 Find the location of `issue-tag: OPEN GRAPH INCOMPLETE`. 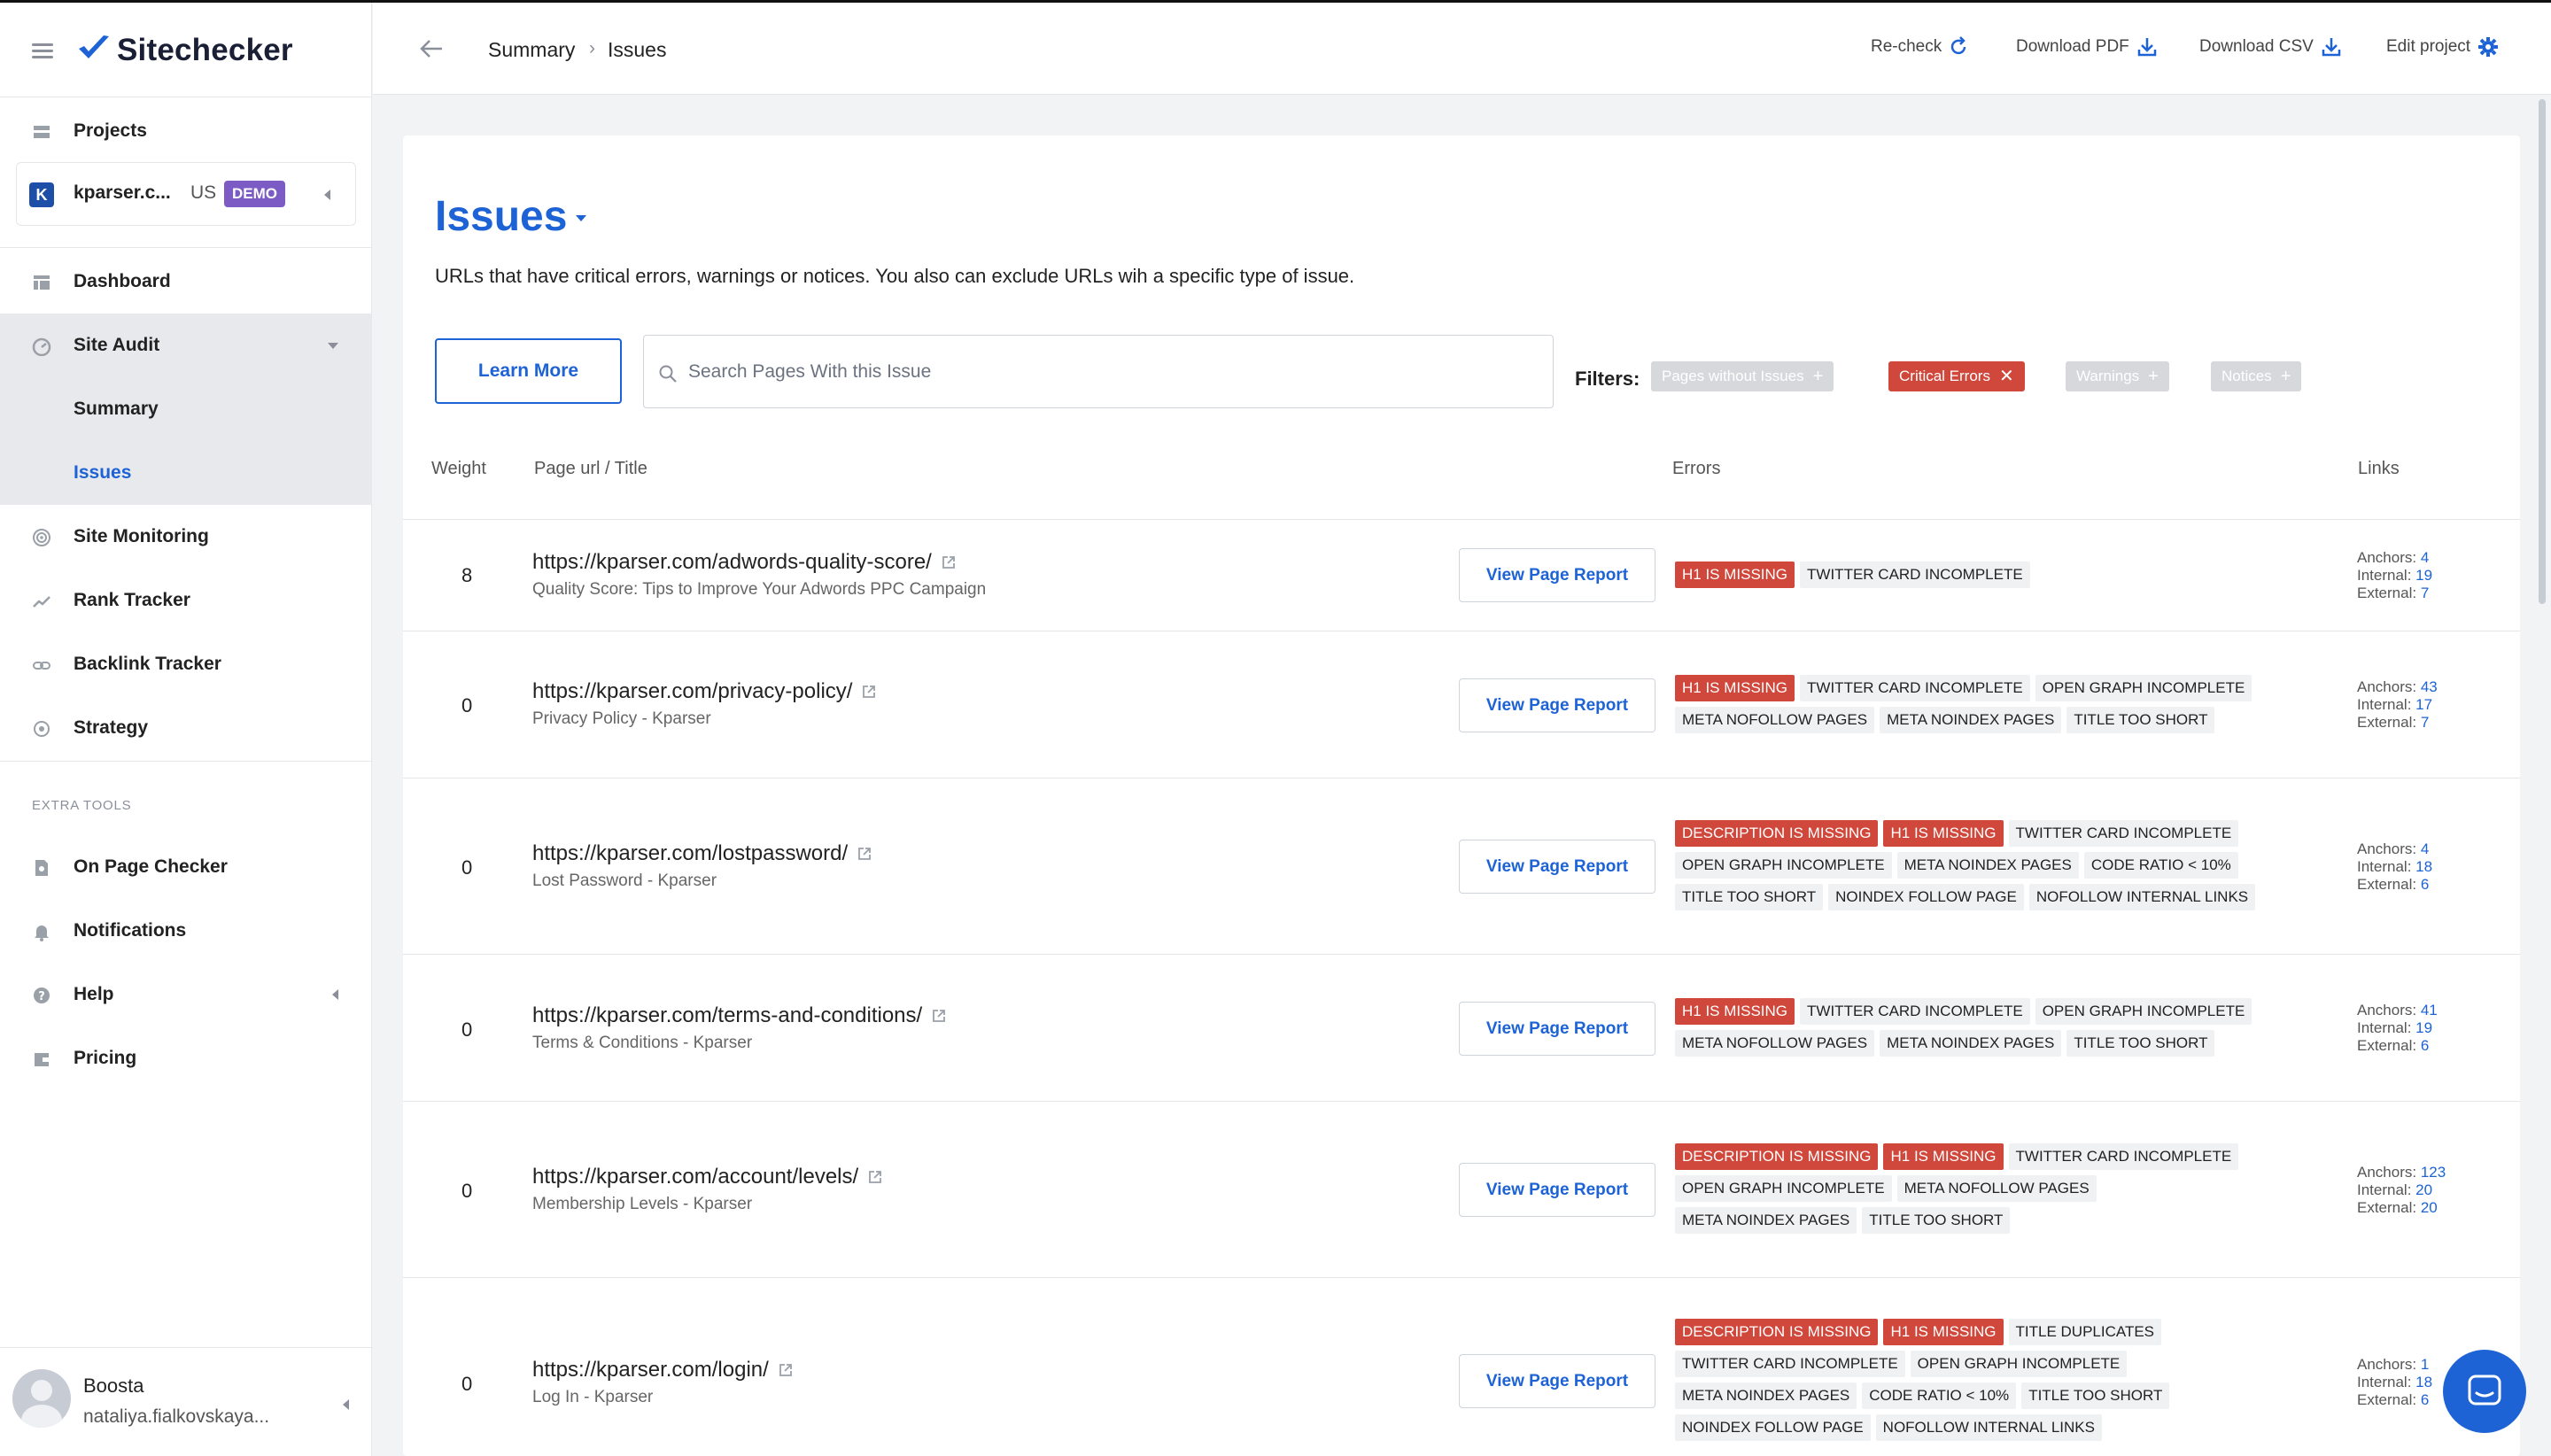

issue-tag: OPEN GRAPH INCOMPLETE is located at coordinates (2019, 1364).